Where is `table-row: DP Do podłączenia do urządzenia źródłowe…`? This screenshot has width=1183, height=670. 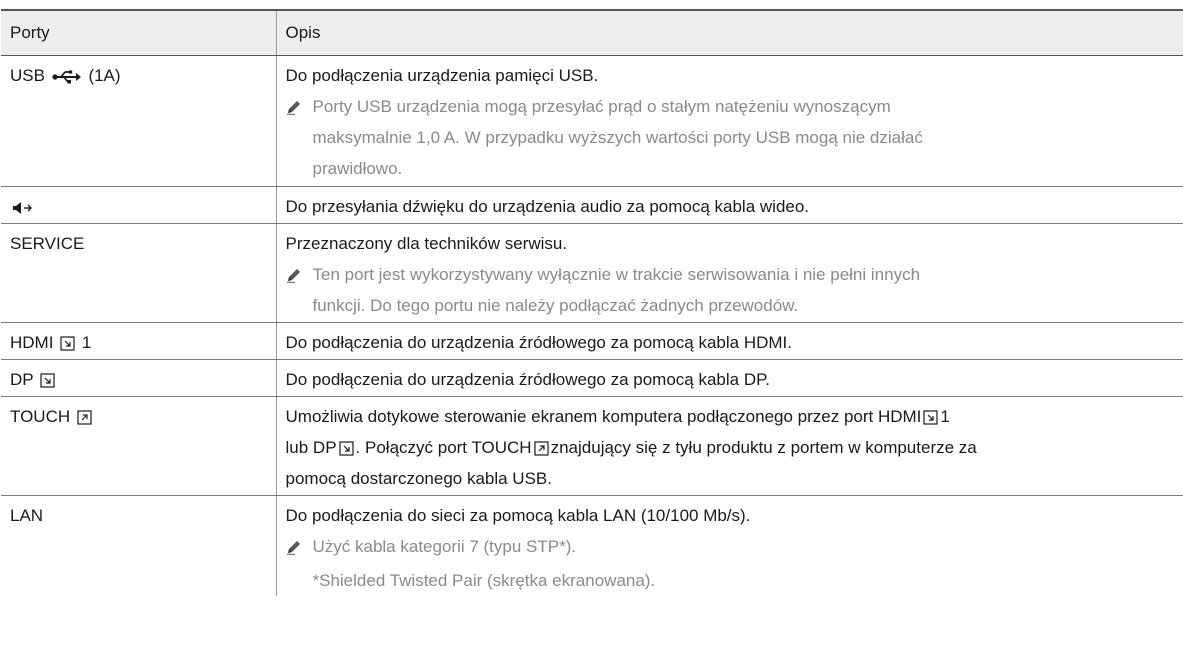
table-row: DP Do podłączenia do urządzenia źródłowe… is located at coordinates (592, 378).